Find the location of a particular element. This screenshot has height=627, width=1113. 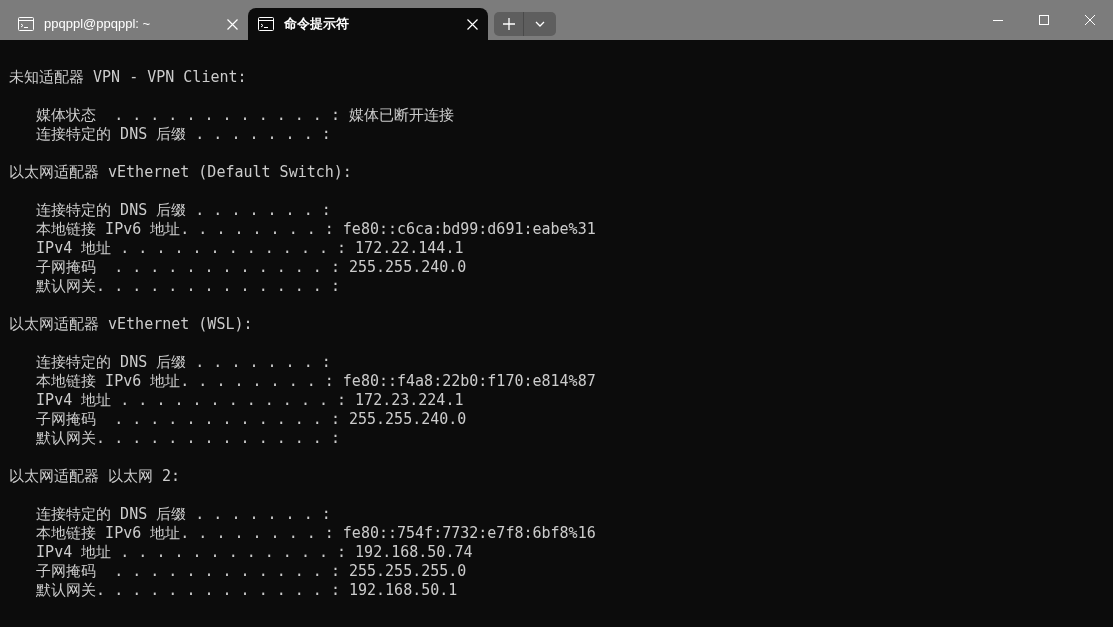

minimize-icon is located at coordinates (998, 20).